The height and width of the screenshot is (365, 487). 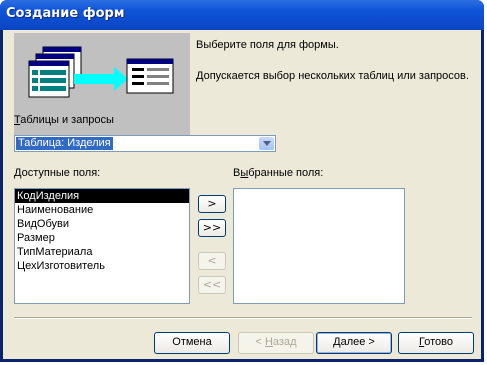 What do you see at coordinates (64, 143) in the screenshot?
I see `tables-combobox-value: Таблица: Изделия` at bounding box center [64, 143].